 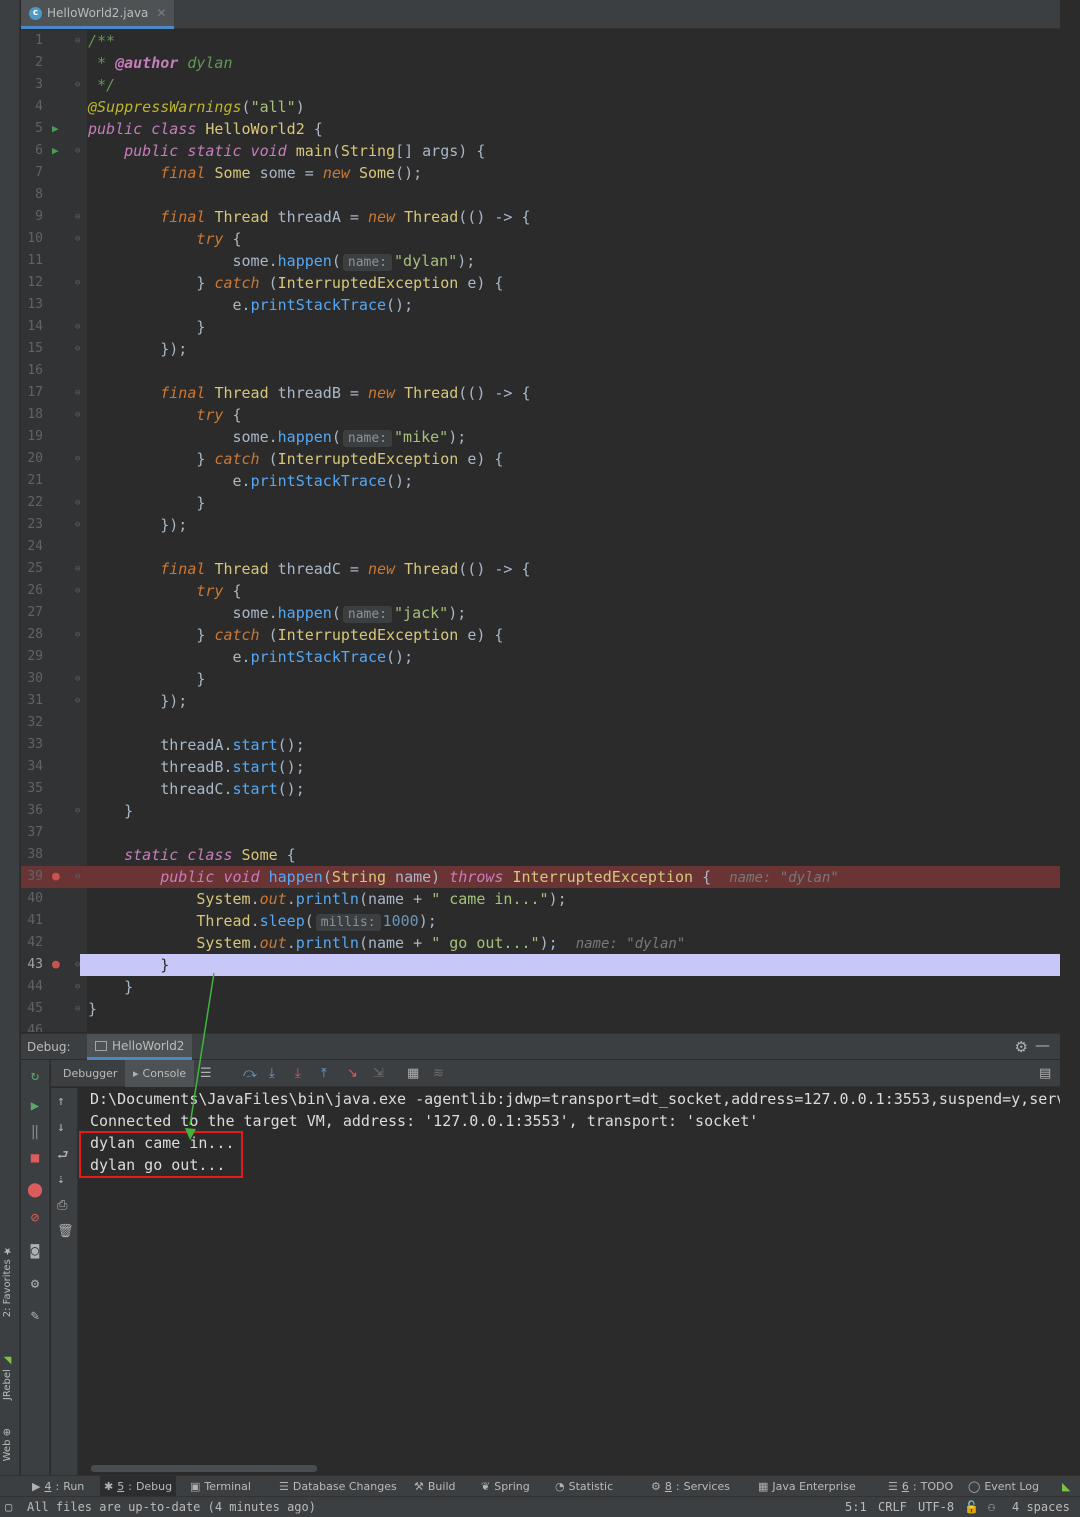 I want to click on arrow-up-icon: ↑, so click(x=61, y=1101).